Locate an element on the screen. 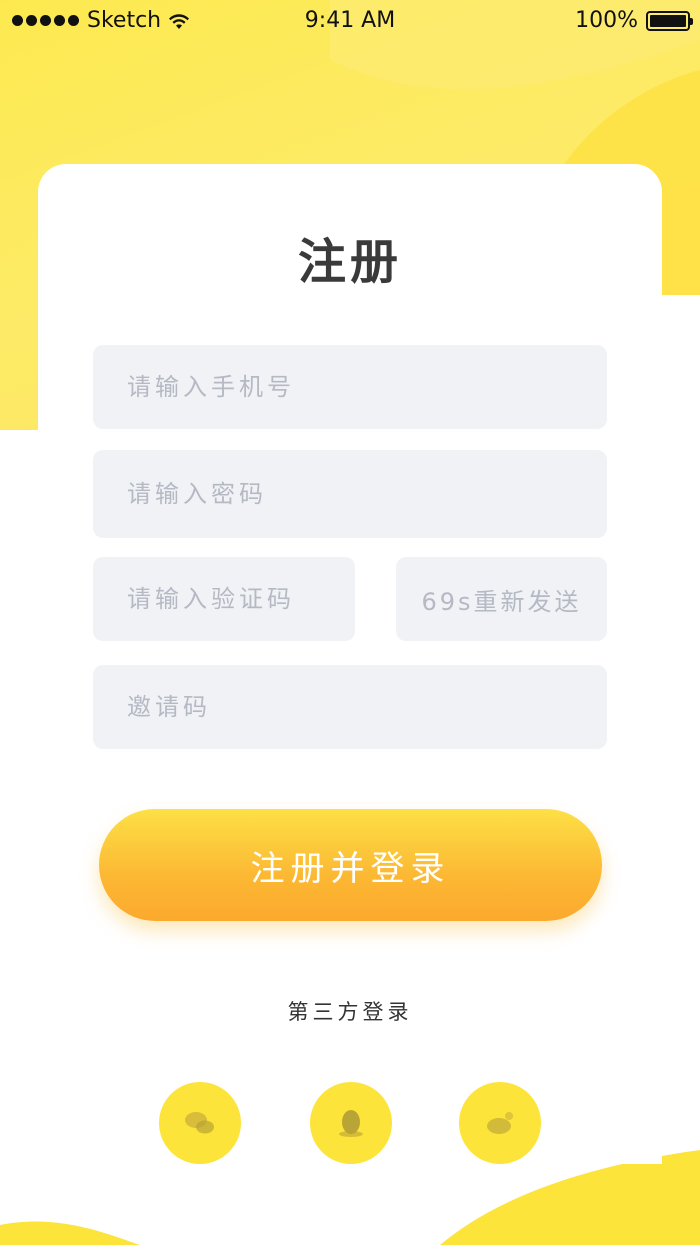  status-right: 100% is located at coordinates (634, 20).